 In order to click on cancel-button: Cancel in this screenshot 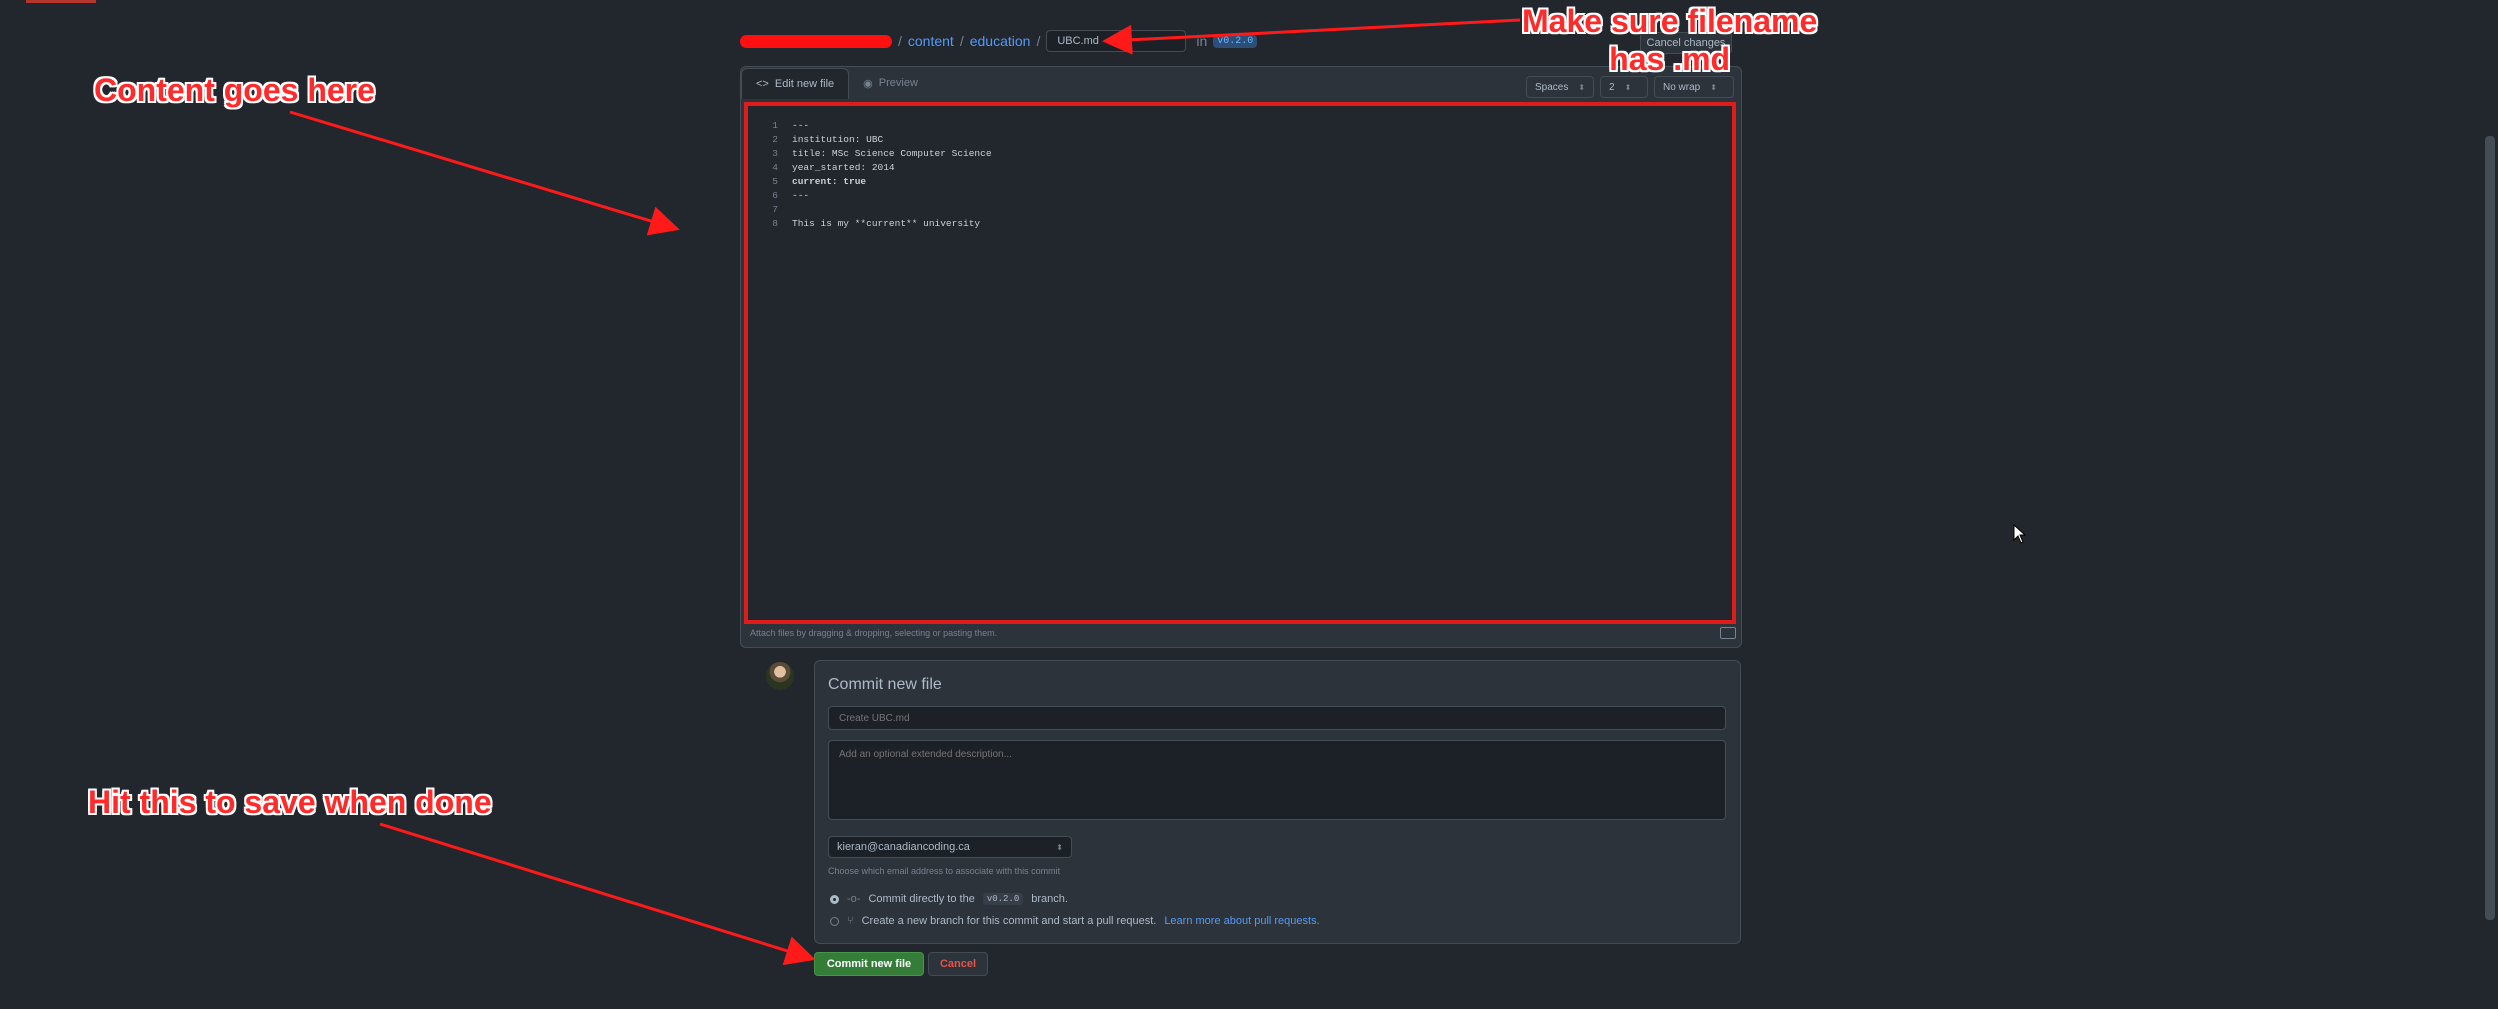, I will do `click(958, 964)`.